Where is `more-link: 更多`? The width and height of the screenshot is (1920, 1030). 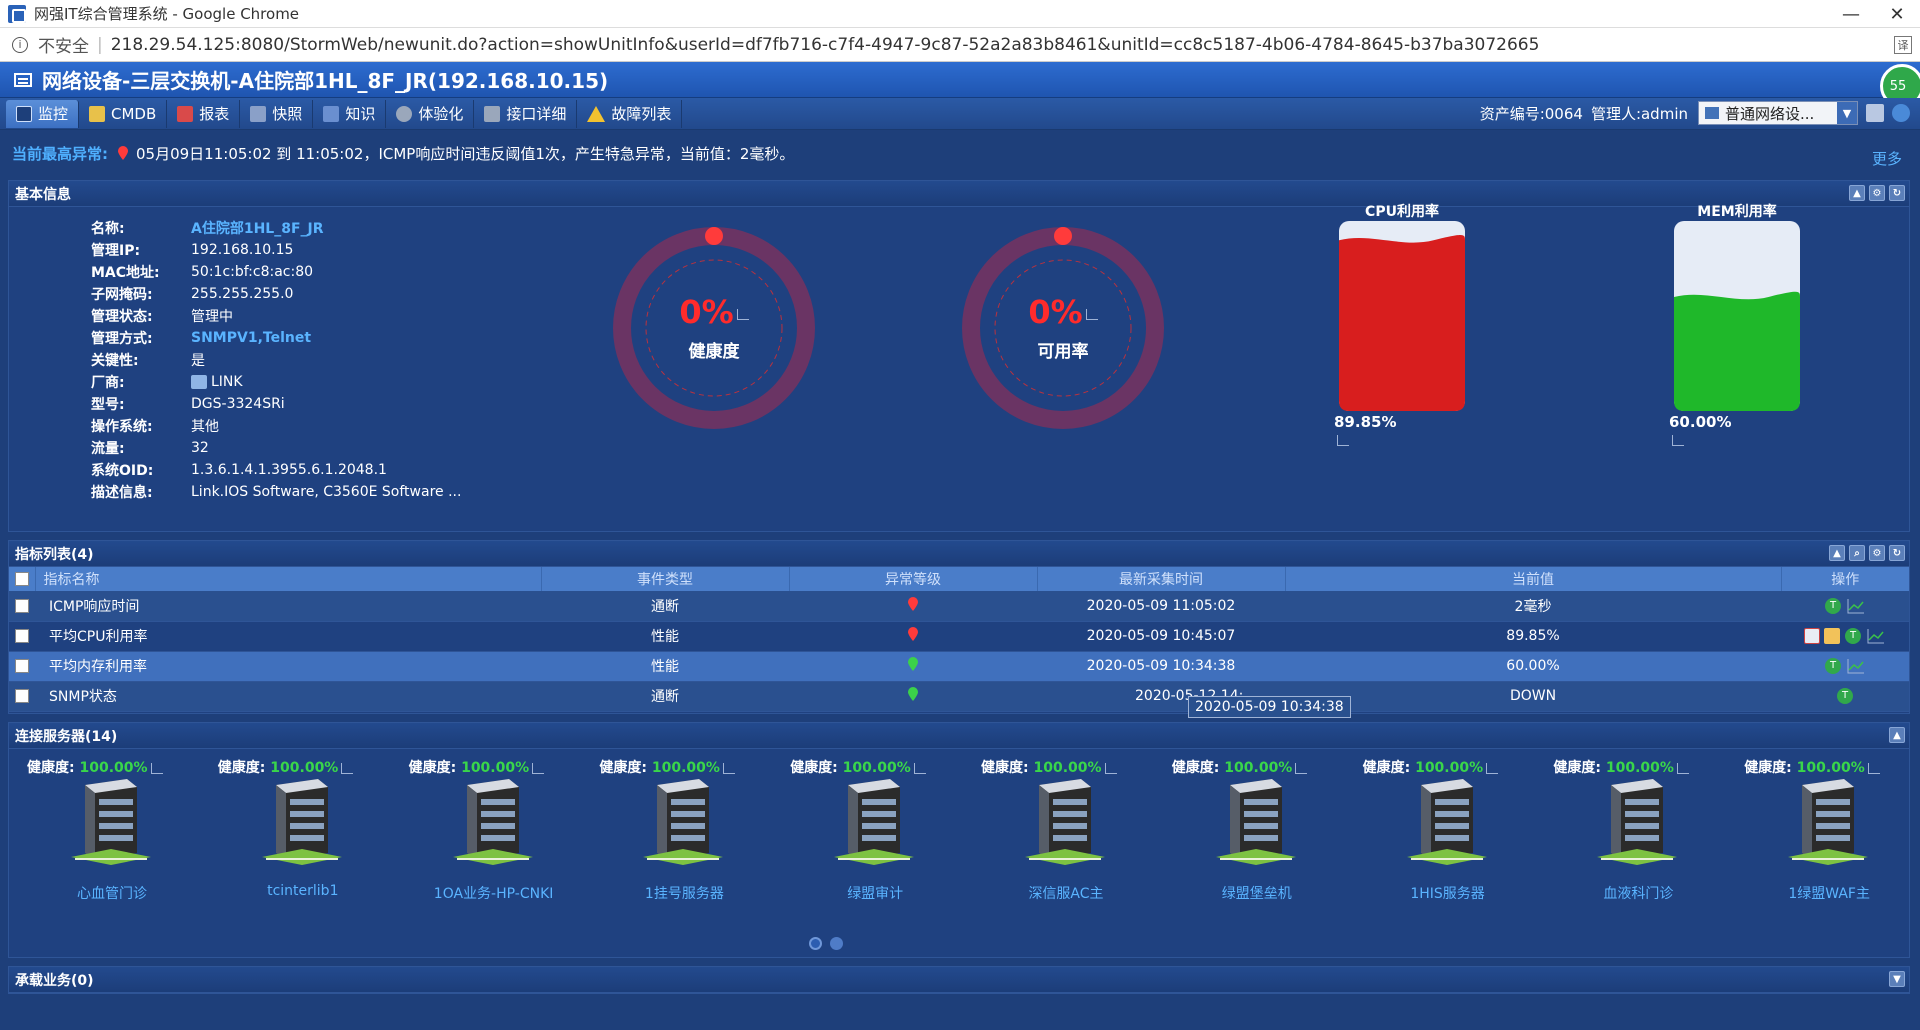 more-link: 更多 is located at coordinates (1887, 158).